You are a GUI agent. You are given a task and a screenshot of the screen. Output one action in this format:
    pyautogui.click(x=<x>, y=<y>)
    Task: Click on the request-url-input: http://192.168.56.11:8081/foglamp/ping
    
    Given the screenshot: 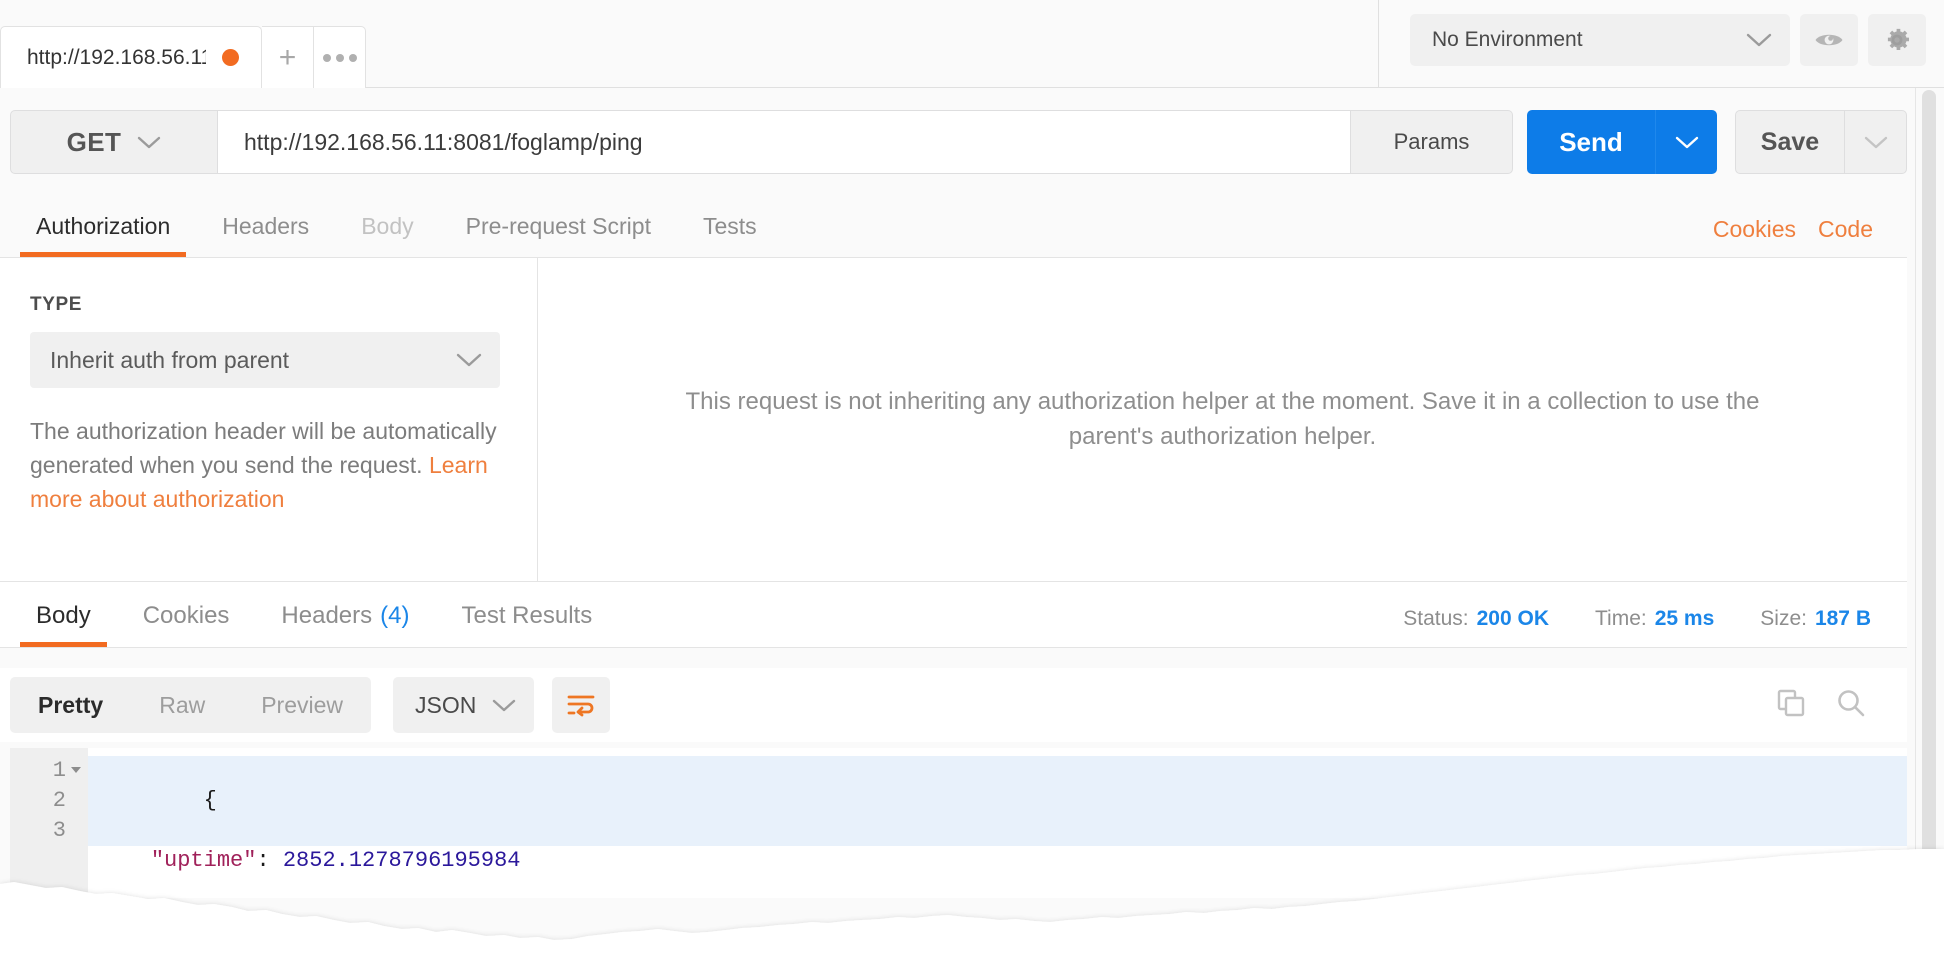 What is the action you would take?
    pyautogui.click(x=784, y=142)
    